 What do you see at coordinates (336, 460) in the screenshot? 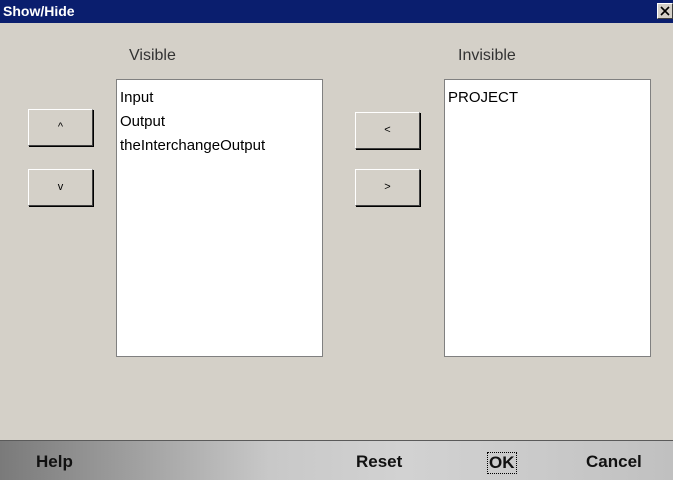
I see `button-bar: Help Reset OK Cancel` at bounding box center [336, 460].